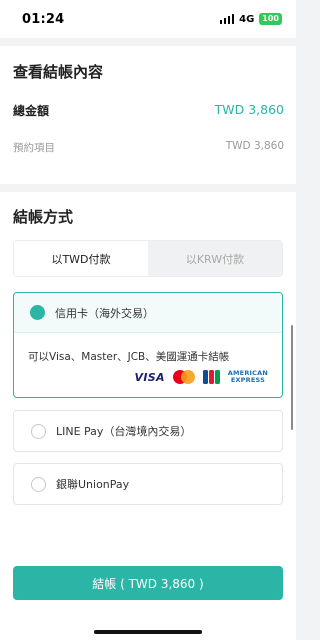 The image size is (320, 640). I want to click on line-pay-option-label: LINE Pay（台灣境內交易）, so click(124, 431).